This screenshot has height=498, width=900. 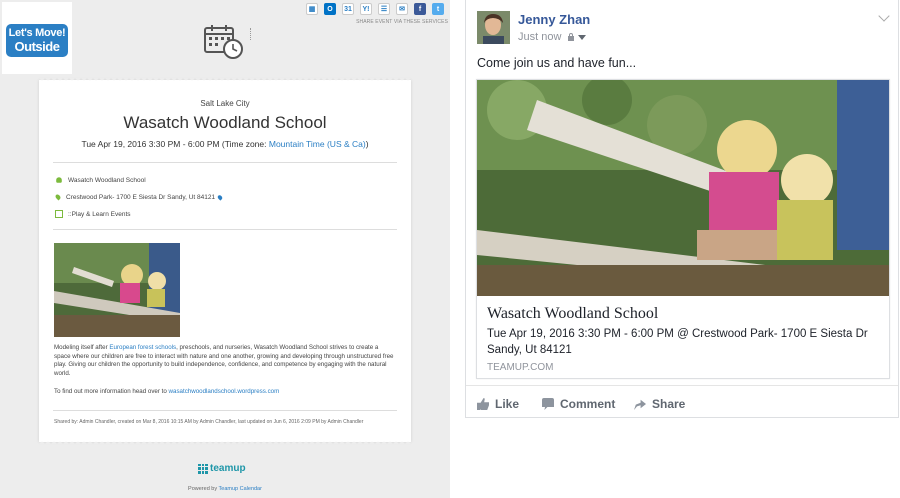 What do you see at coordinates (384, 9) in the screenshot?
I see `list-icon: ☰` at bounding box center [384, 9].